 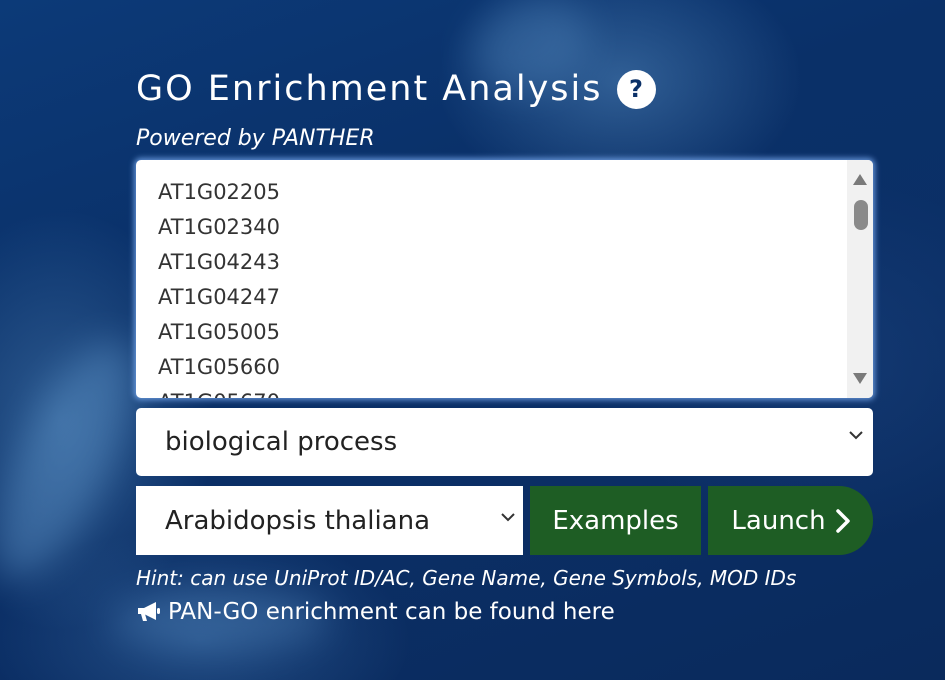 What do you see at coordinates (219, 297) in the screenshot?
I see `gene-id-line: AT1G04247` at bounding box center [219, 297].